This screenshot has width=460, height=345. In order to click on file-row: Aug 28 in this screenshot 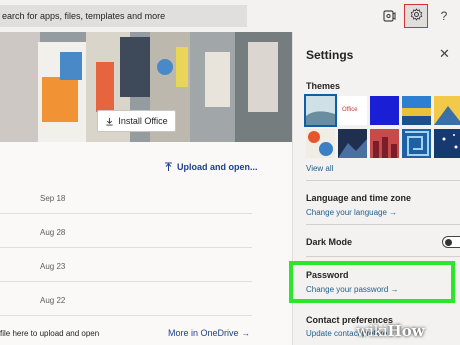, I will do `click(126, 233)`.